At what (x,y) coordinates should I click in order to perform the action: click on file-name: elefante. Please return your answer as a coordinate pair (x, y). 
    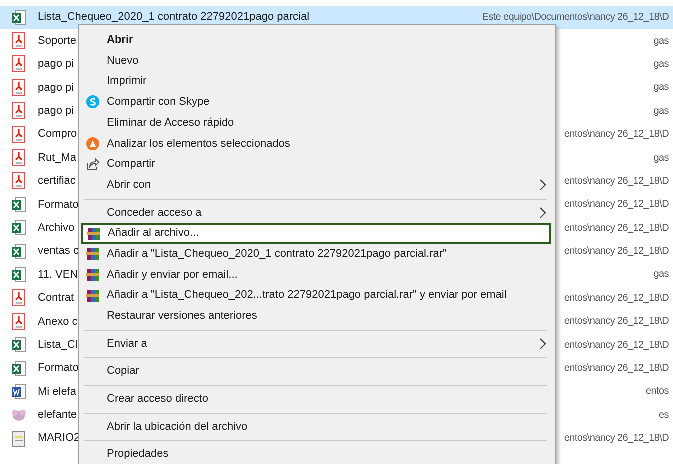
    Looking at the image, I should click on (58, 416).